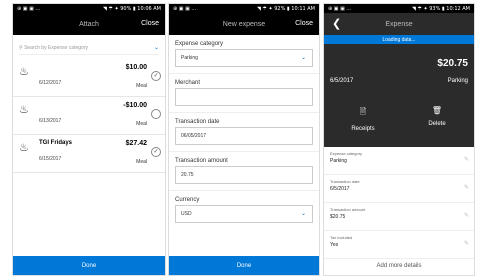 Image resolution: width=478 pixels, height=279 pixels. I want to click on expense-item: ♨ 6/13/2017 -$10.00 Meal, so click(89, 116).